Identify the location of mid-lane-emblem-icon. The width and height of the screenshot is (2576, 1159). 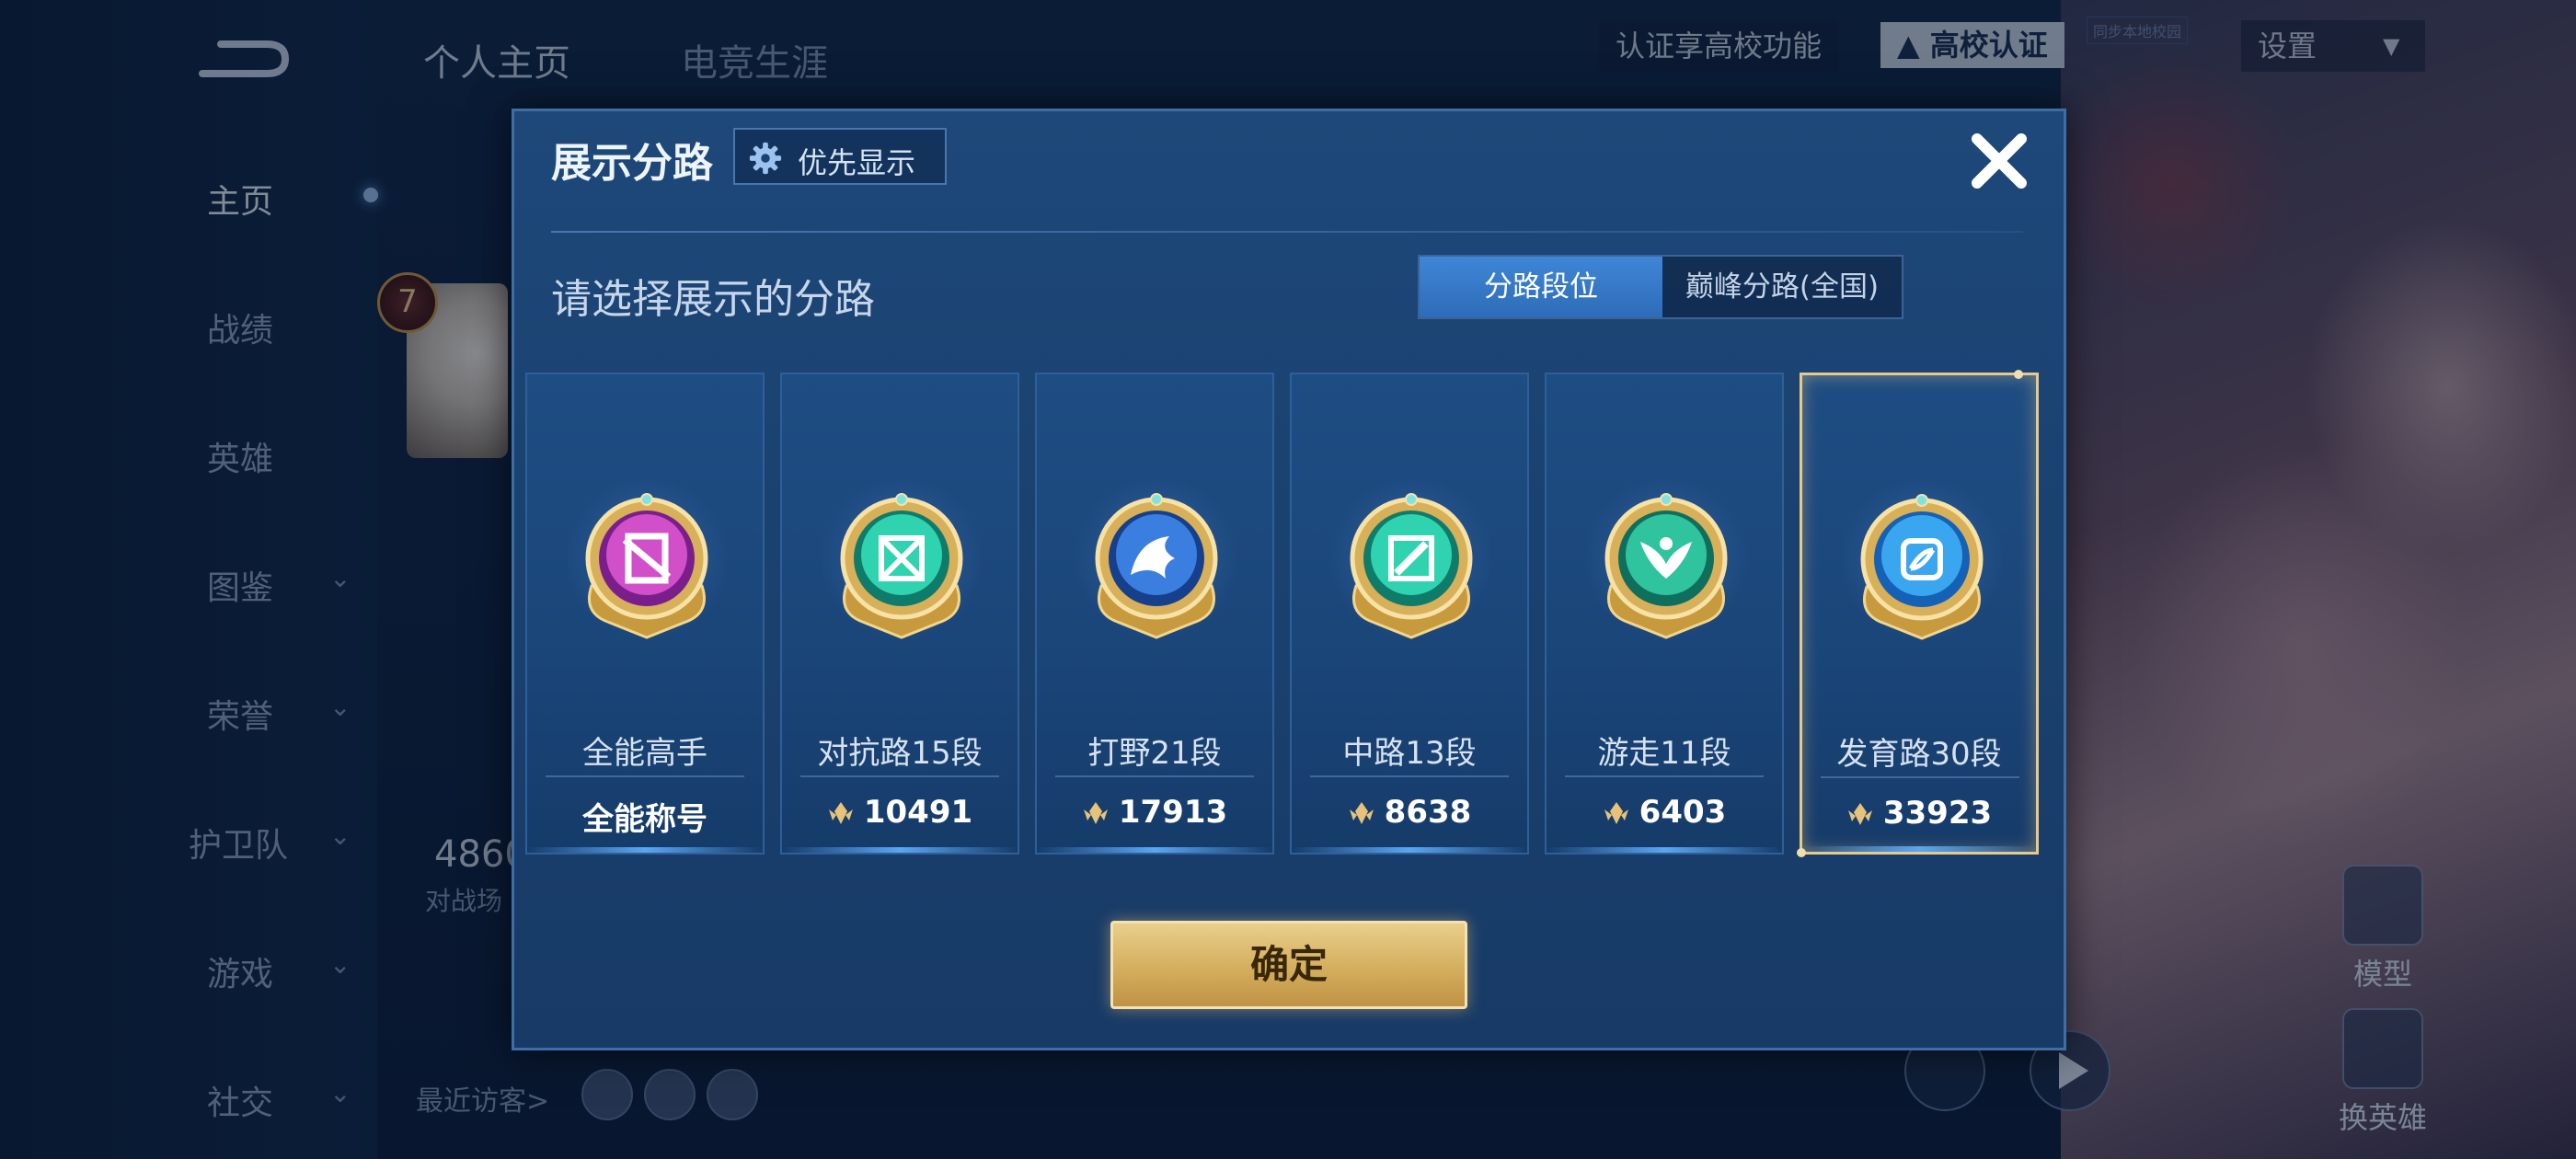
(1411, 566).